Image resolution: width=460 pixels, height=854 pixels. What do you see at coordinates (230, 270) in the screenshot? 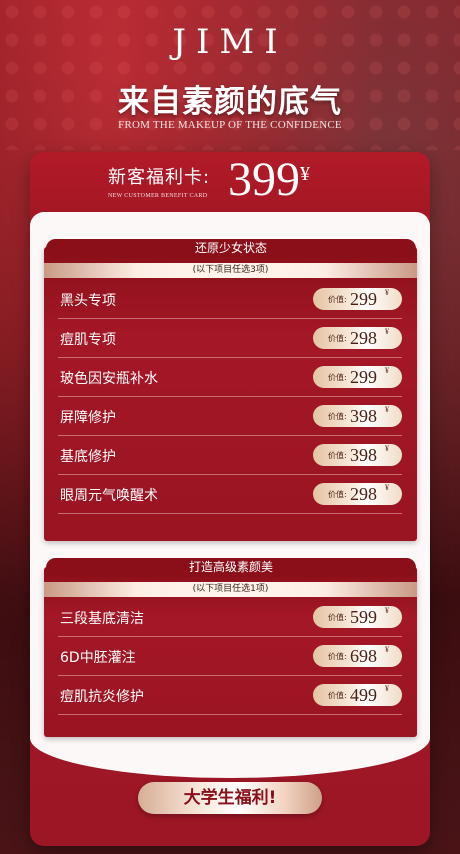
I see `section-note: (以下项目任选3项)` at bounding box center [230, 270].